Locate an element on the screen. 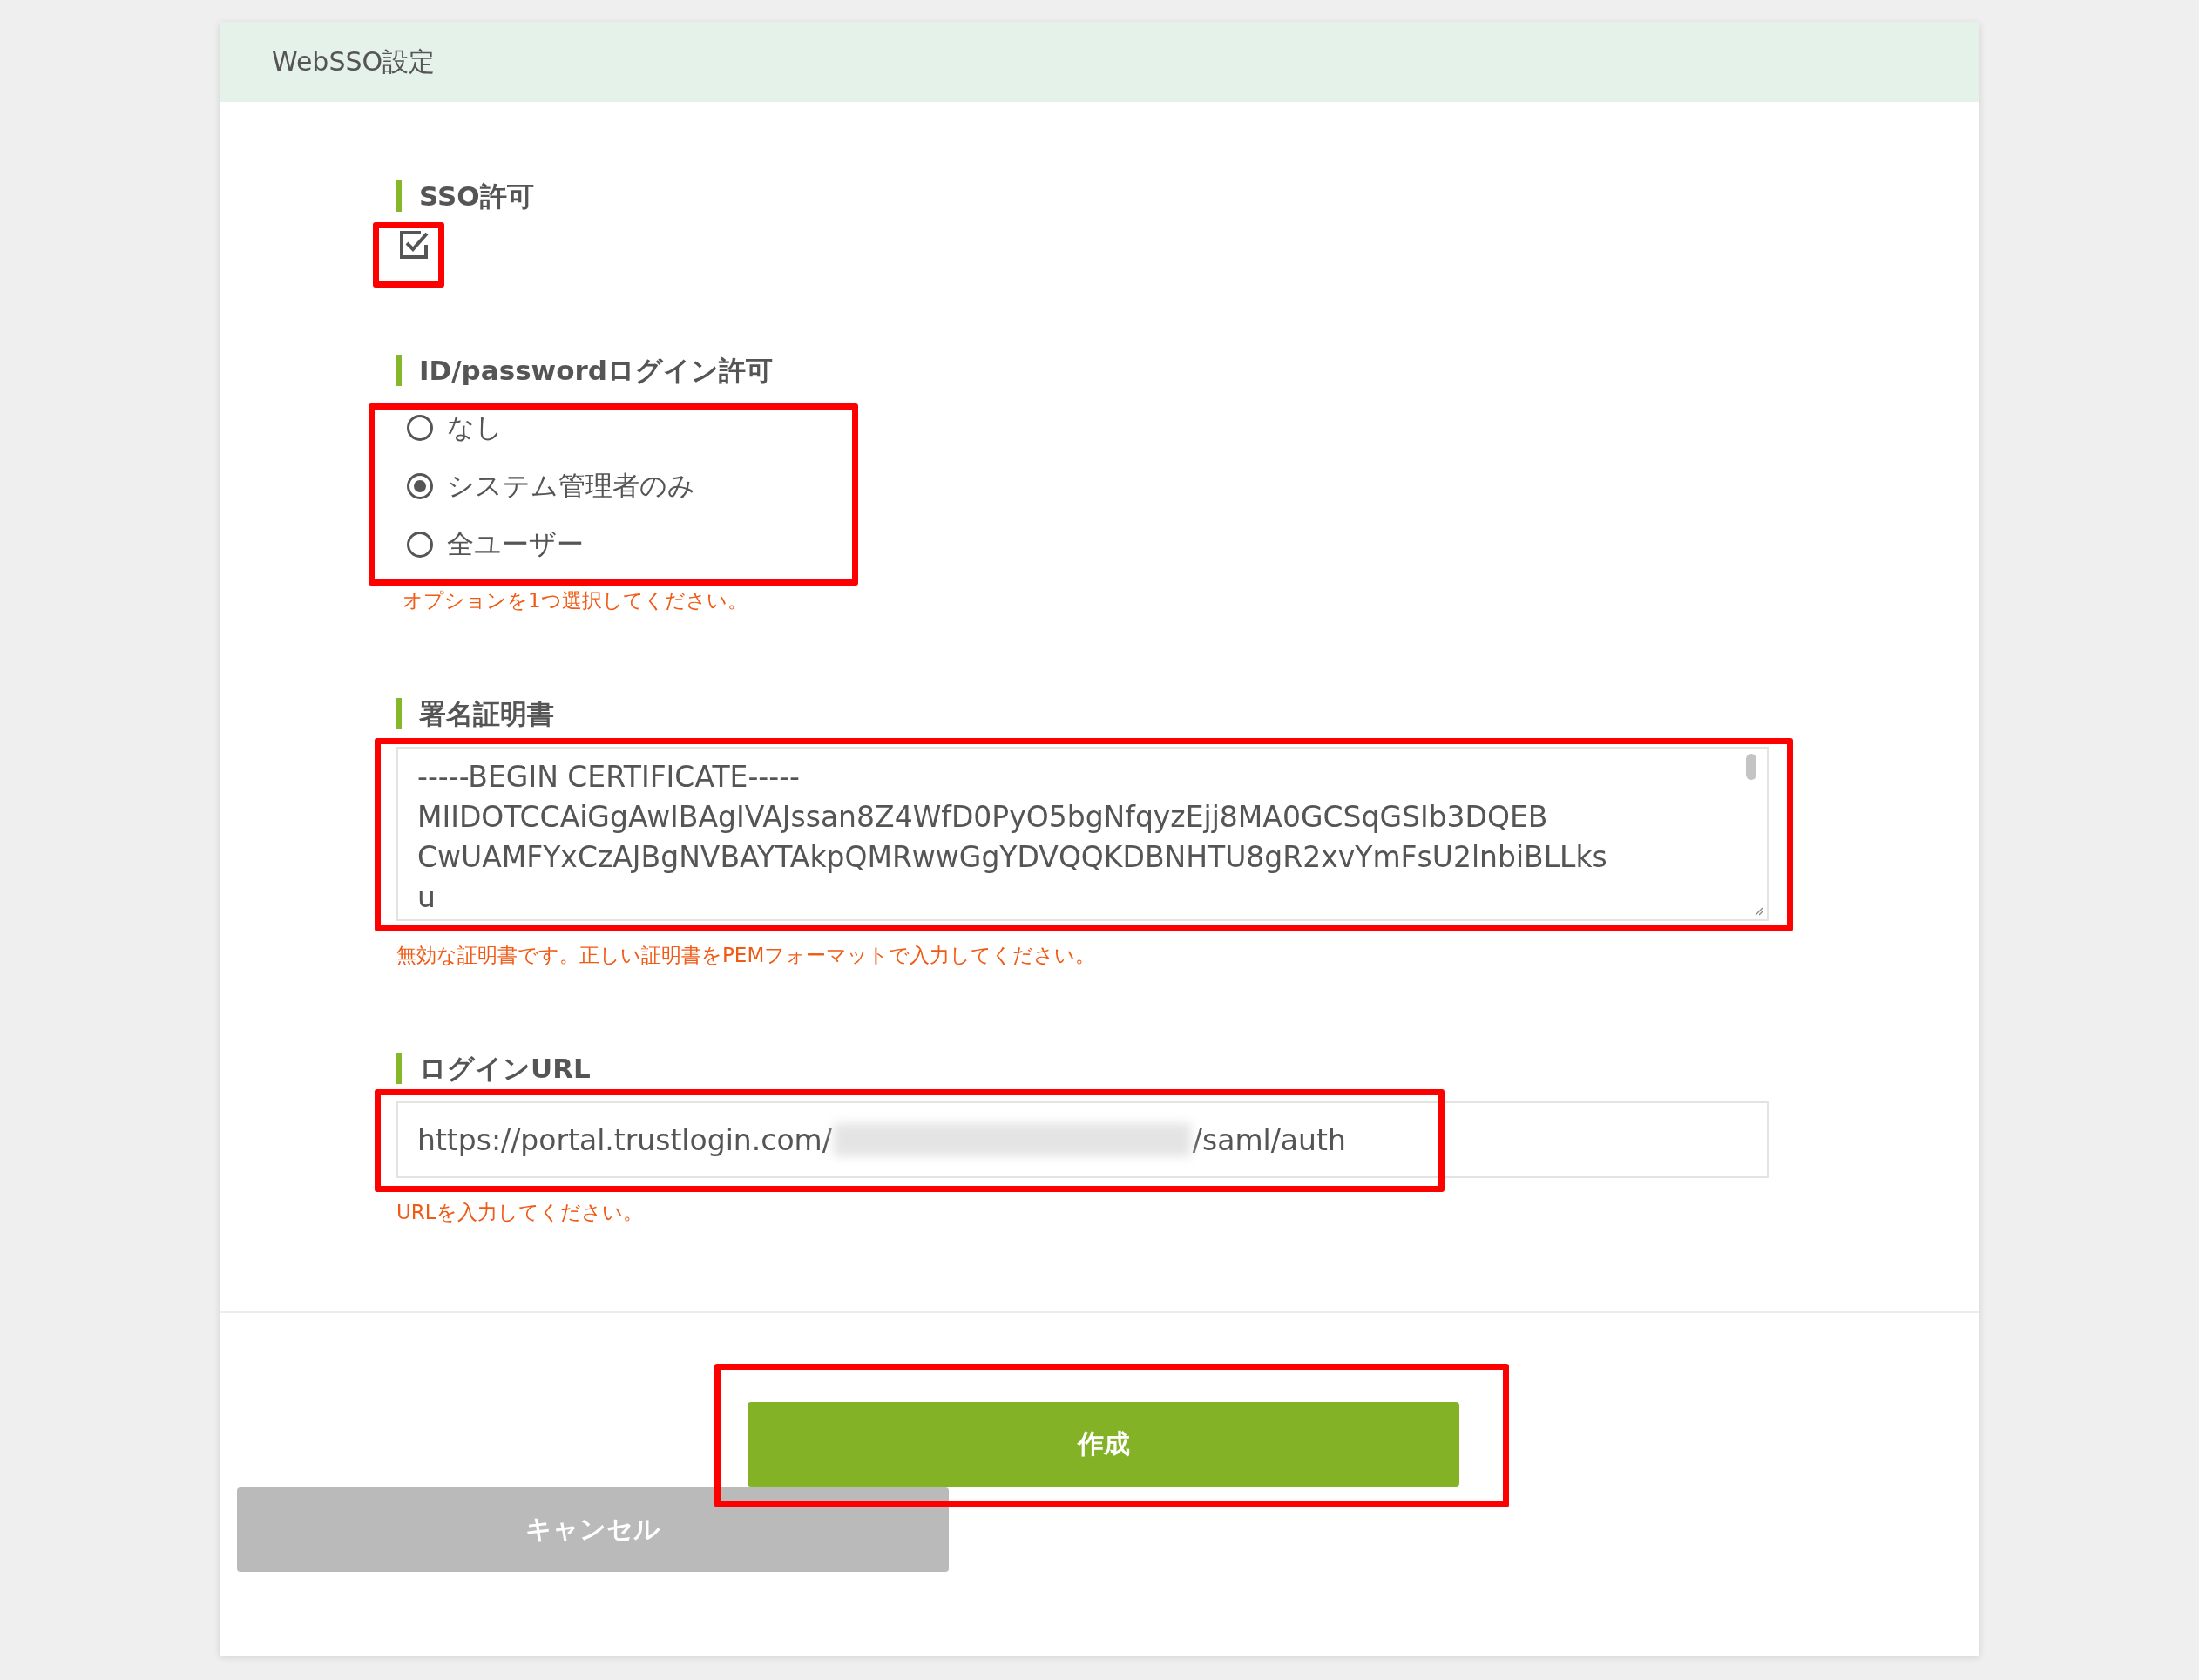 This screenshot has width=2199, height=1680. field-label: 署名証明書 is located at coordinates (1188, 713).